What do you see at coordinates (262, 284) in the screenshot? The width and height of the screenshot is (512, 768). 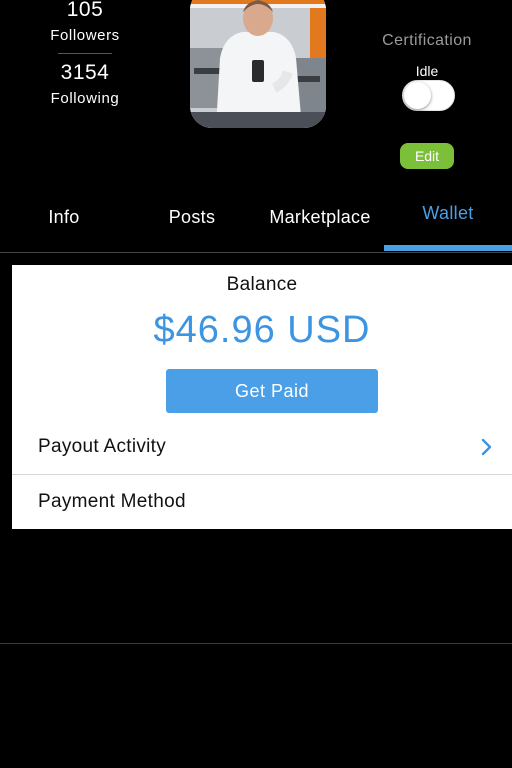 I see `balance-label: Balance` at bounding box center [262, 284].